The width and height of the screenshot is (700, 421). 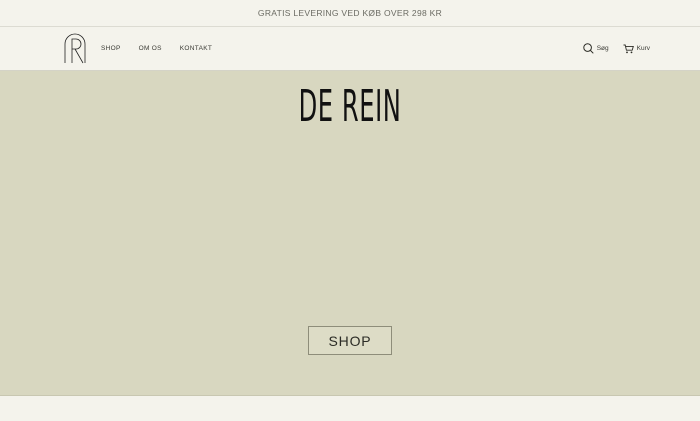 I want to click on search-button: Søg, so click(x=596, y=48).